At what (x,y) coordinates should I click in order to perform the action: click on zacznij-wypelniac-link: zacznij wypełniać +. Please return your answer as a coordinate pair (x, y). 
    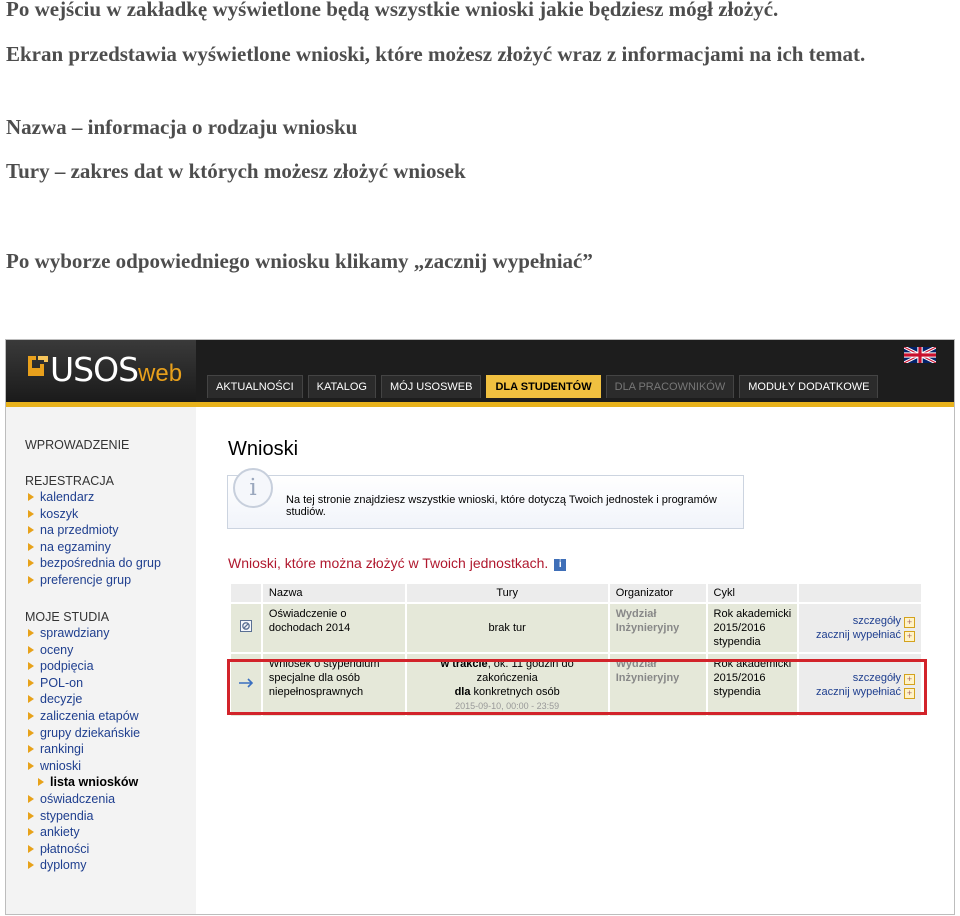
    Looking at the image, I should click on (860, 635).